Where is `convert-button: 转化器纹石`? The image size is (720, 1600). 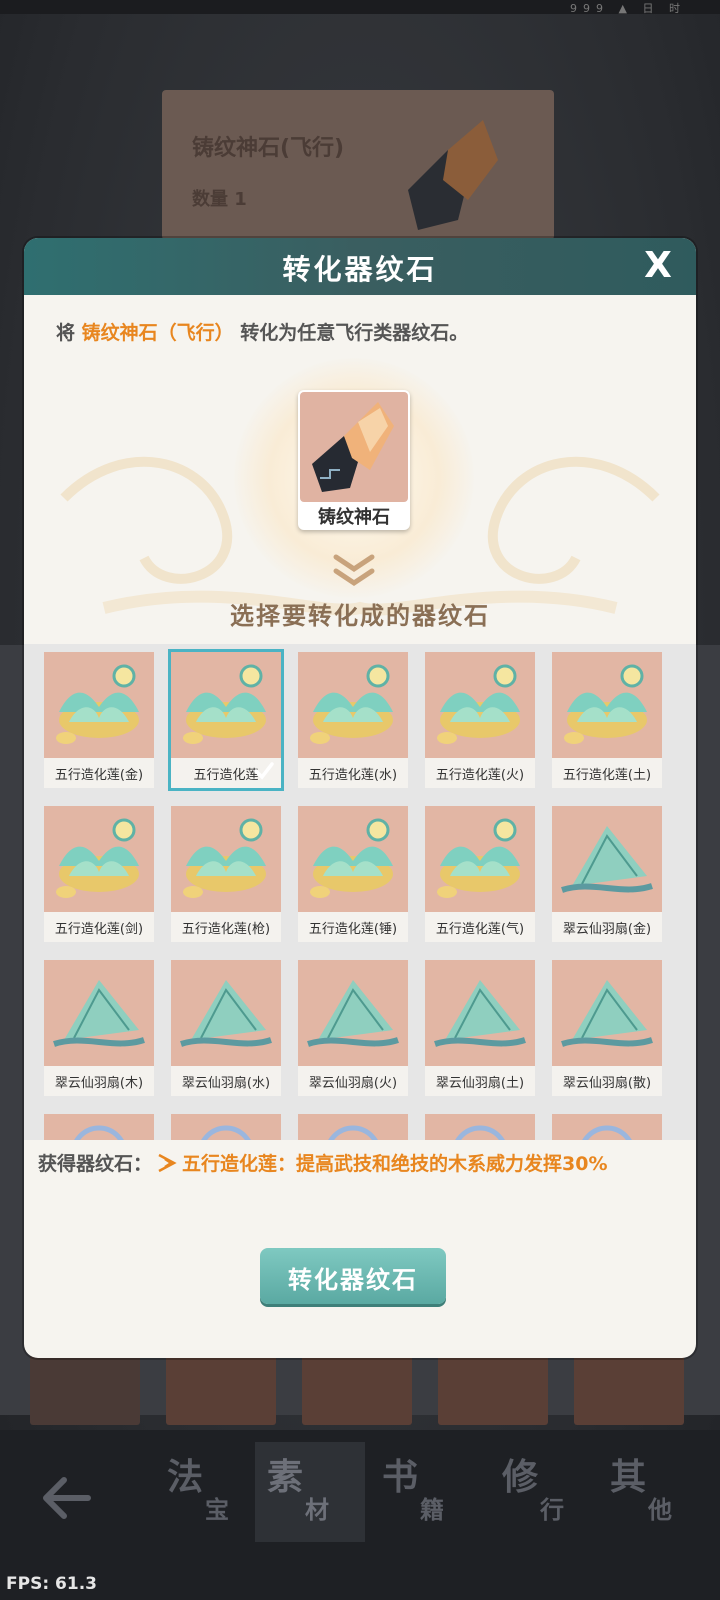 convert-button: 转化器纹石 is located at coordinates (353, 1276).